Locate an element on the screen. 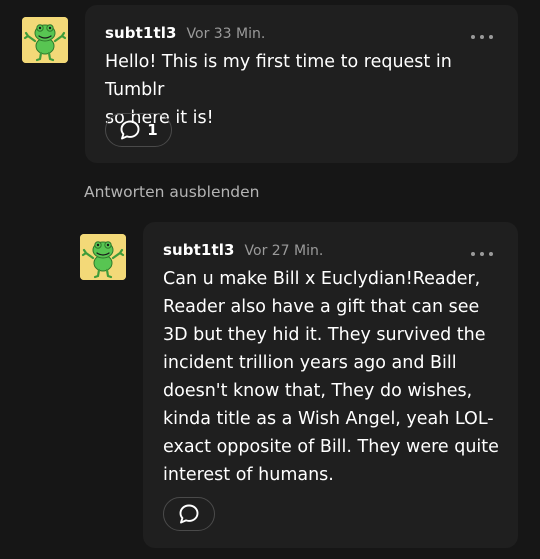 The height and width of the screenshot is (559, 540). reply-button is located at coordinates (189, 514).